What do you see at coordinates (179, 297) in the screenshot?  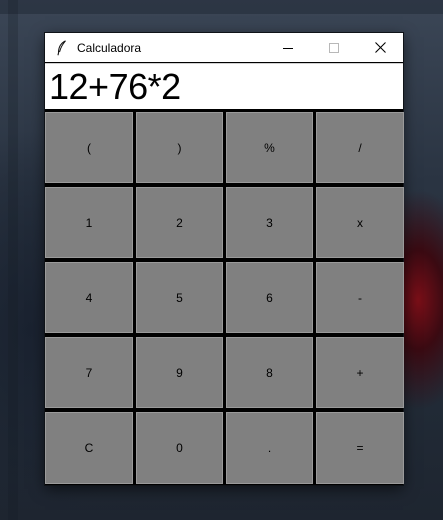 I see `key-5: 5` at bounding box center [179, 297].